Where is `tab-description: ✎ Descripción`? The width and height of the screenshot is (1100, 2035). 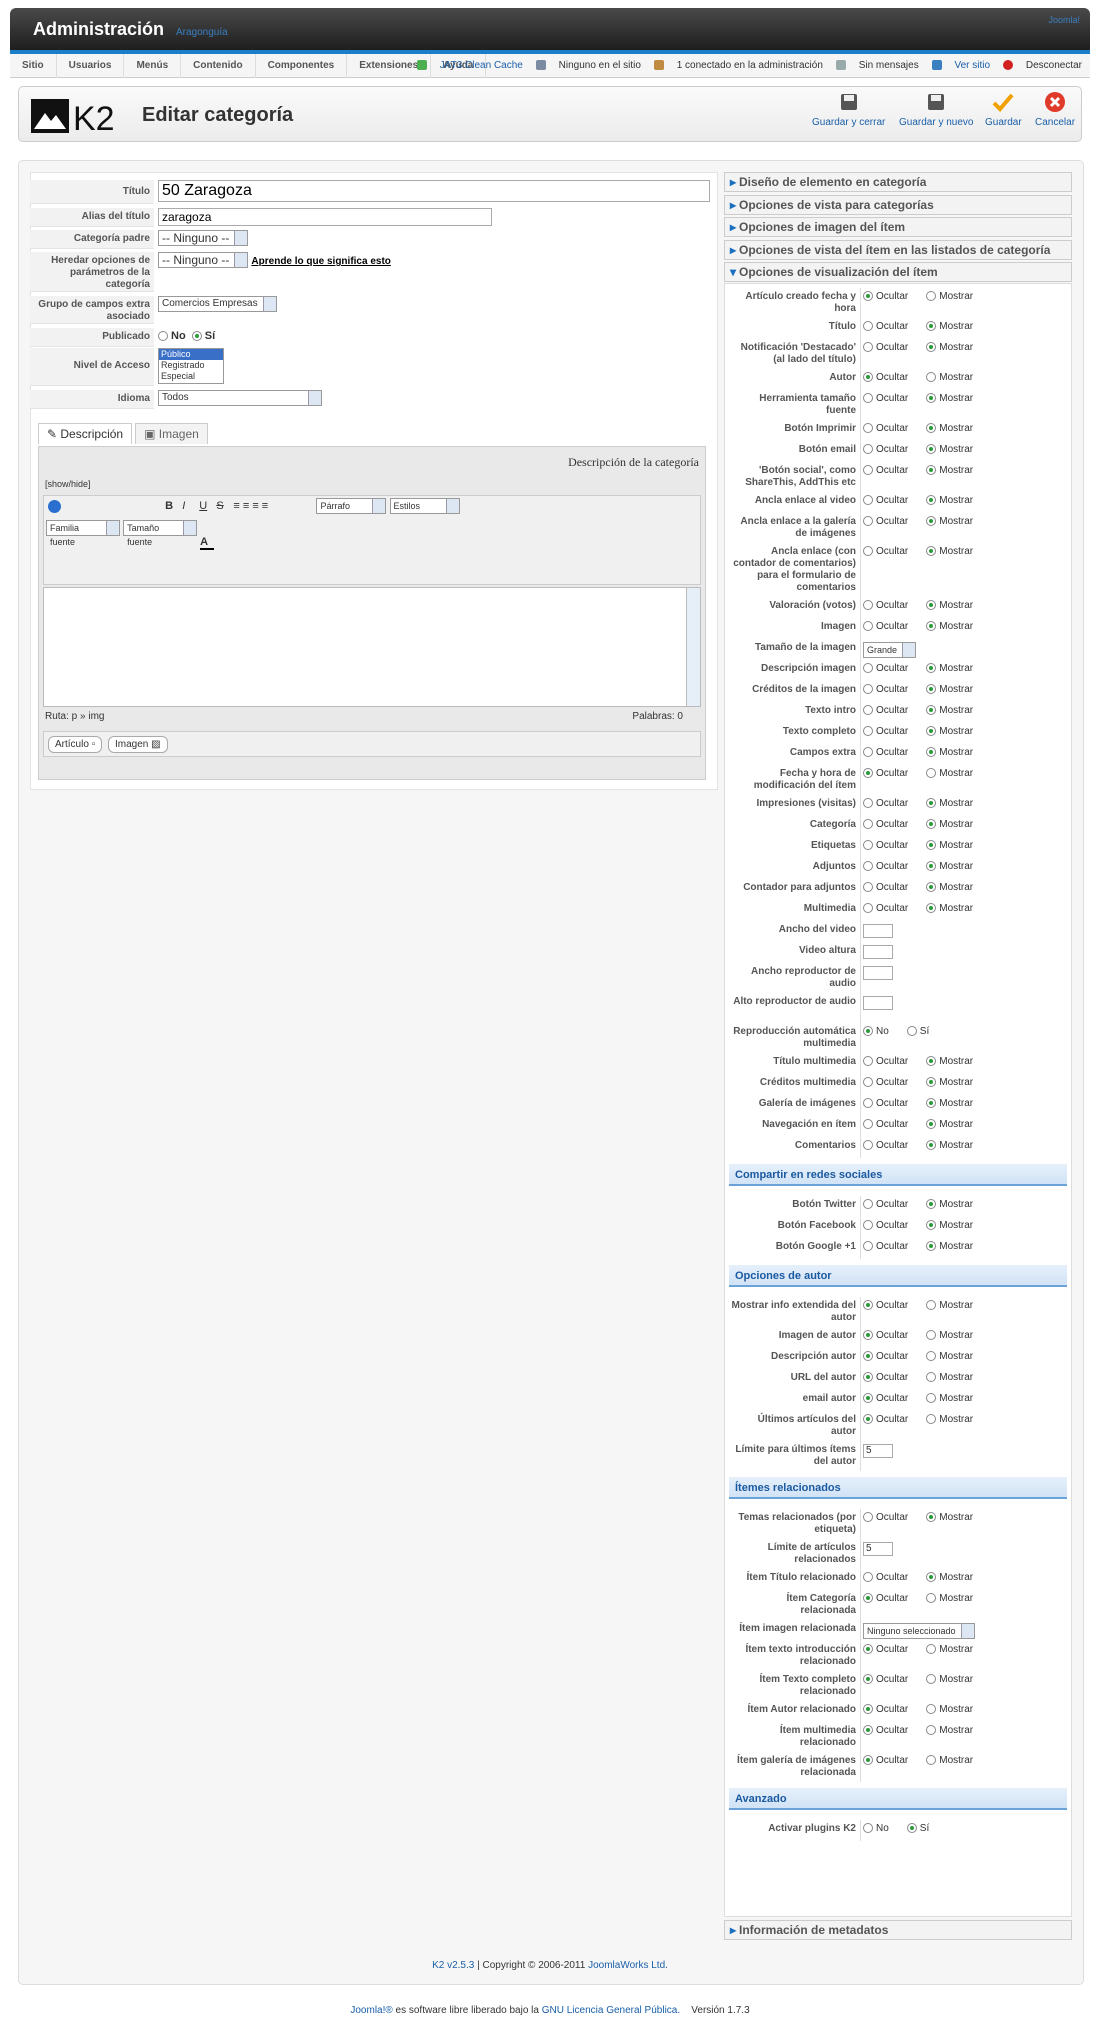 tab-description: ✎ Descripción is located at coordinates (85, 433).